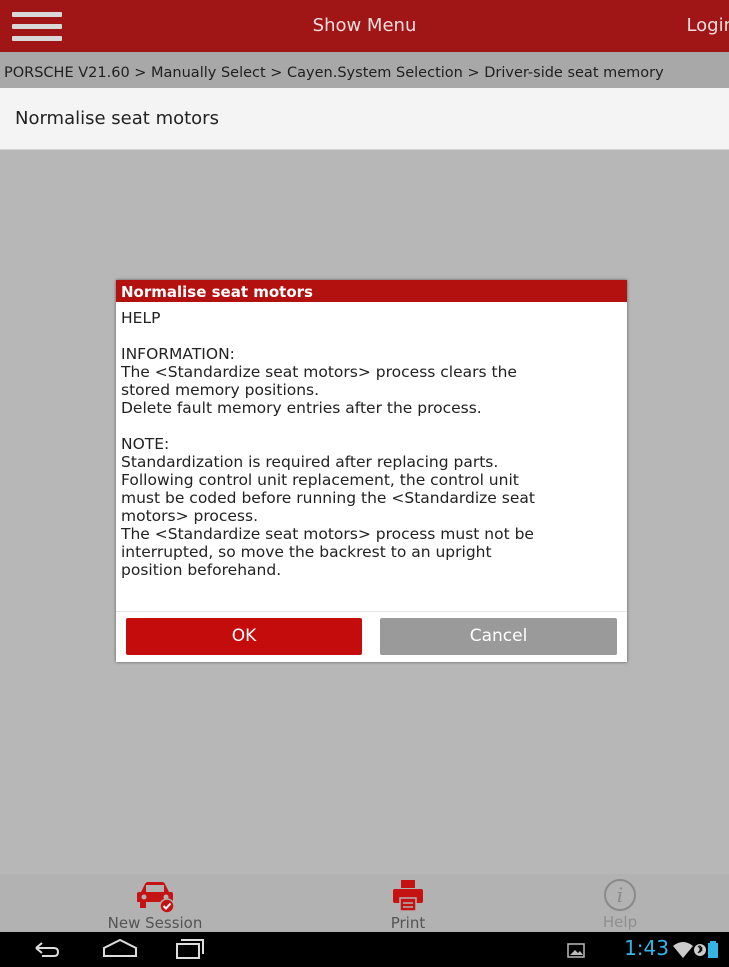  I want to click on new-session-label: New Session, so click(155, 923).